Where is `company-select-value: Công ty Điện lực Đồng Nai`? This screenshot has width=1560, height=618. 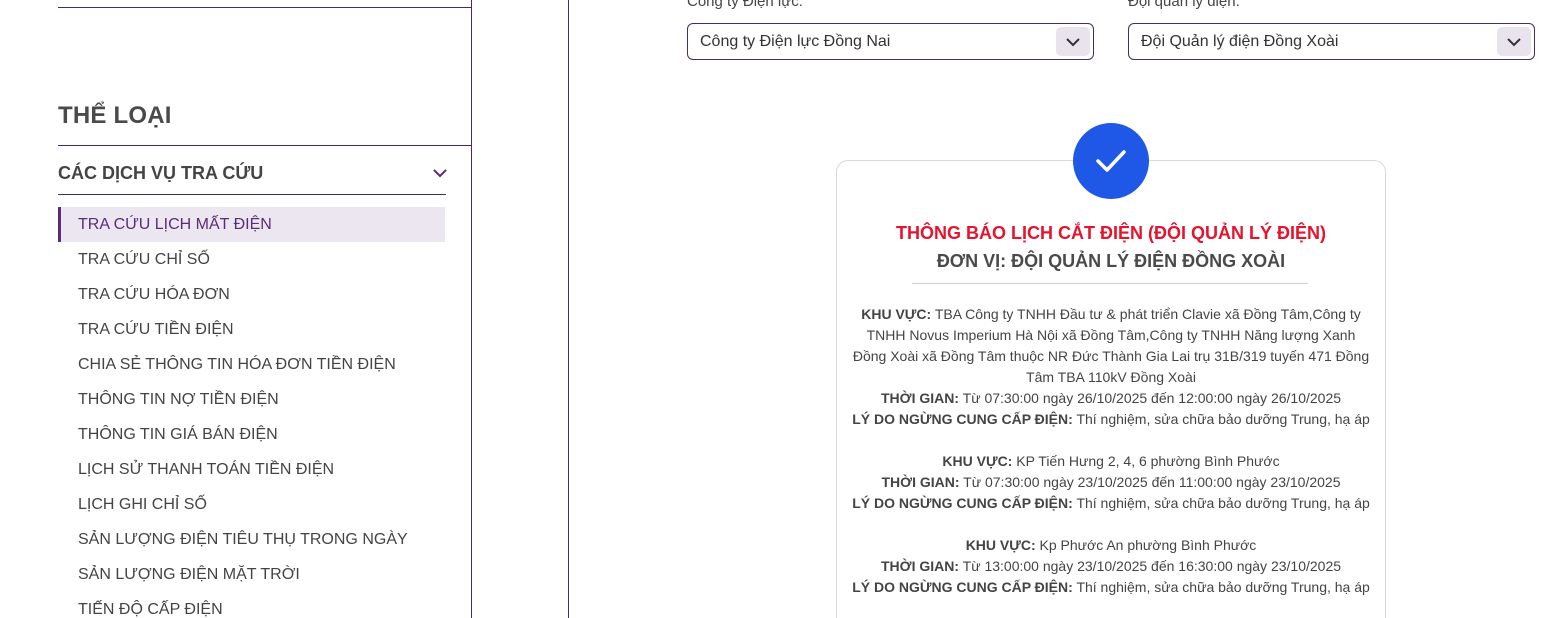
company-select-value: Công ty Điện lực Đồng Nai is located at coordinates (795, 41).